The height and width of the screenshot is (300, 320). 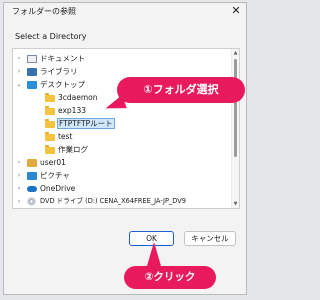 I want to click on tree-item-label: 3cdaemon, so click(x=78, y=97).